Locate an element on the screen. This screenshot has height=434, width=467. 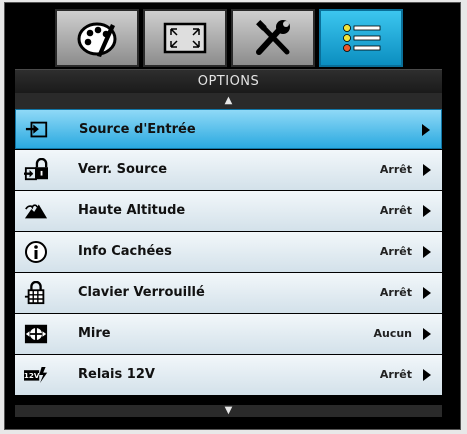
palette-icon is located at coordinates (97, 38).